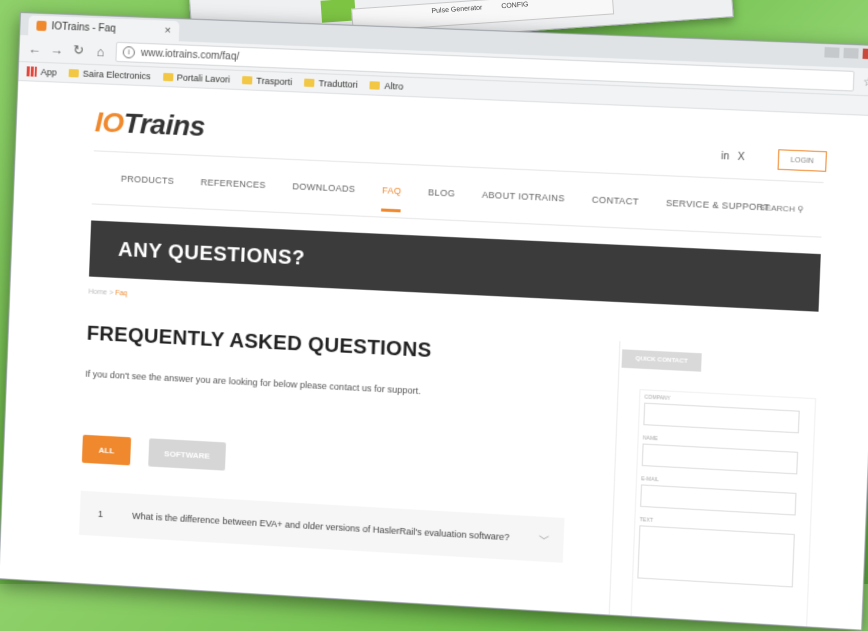  I want to click on page-banner: ANY QUESTIONS?, so click(455, 266).